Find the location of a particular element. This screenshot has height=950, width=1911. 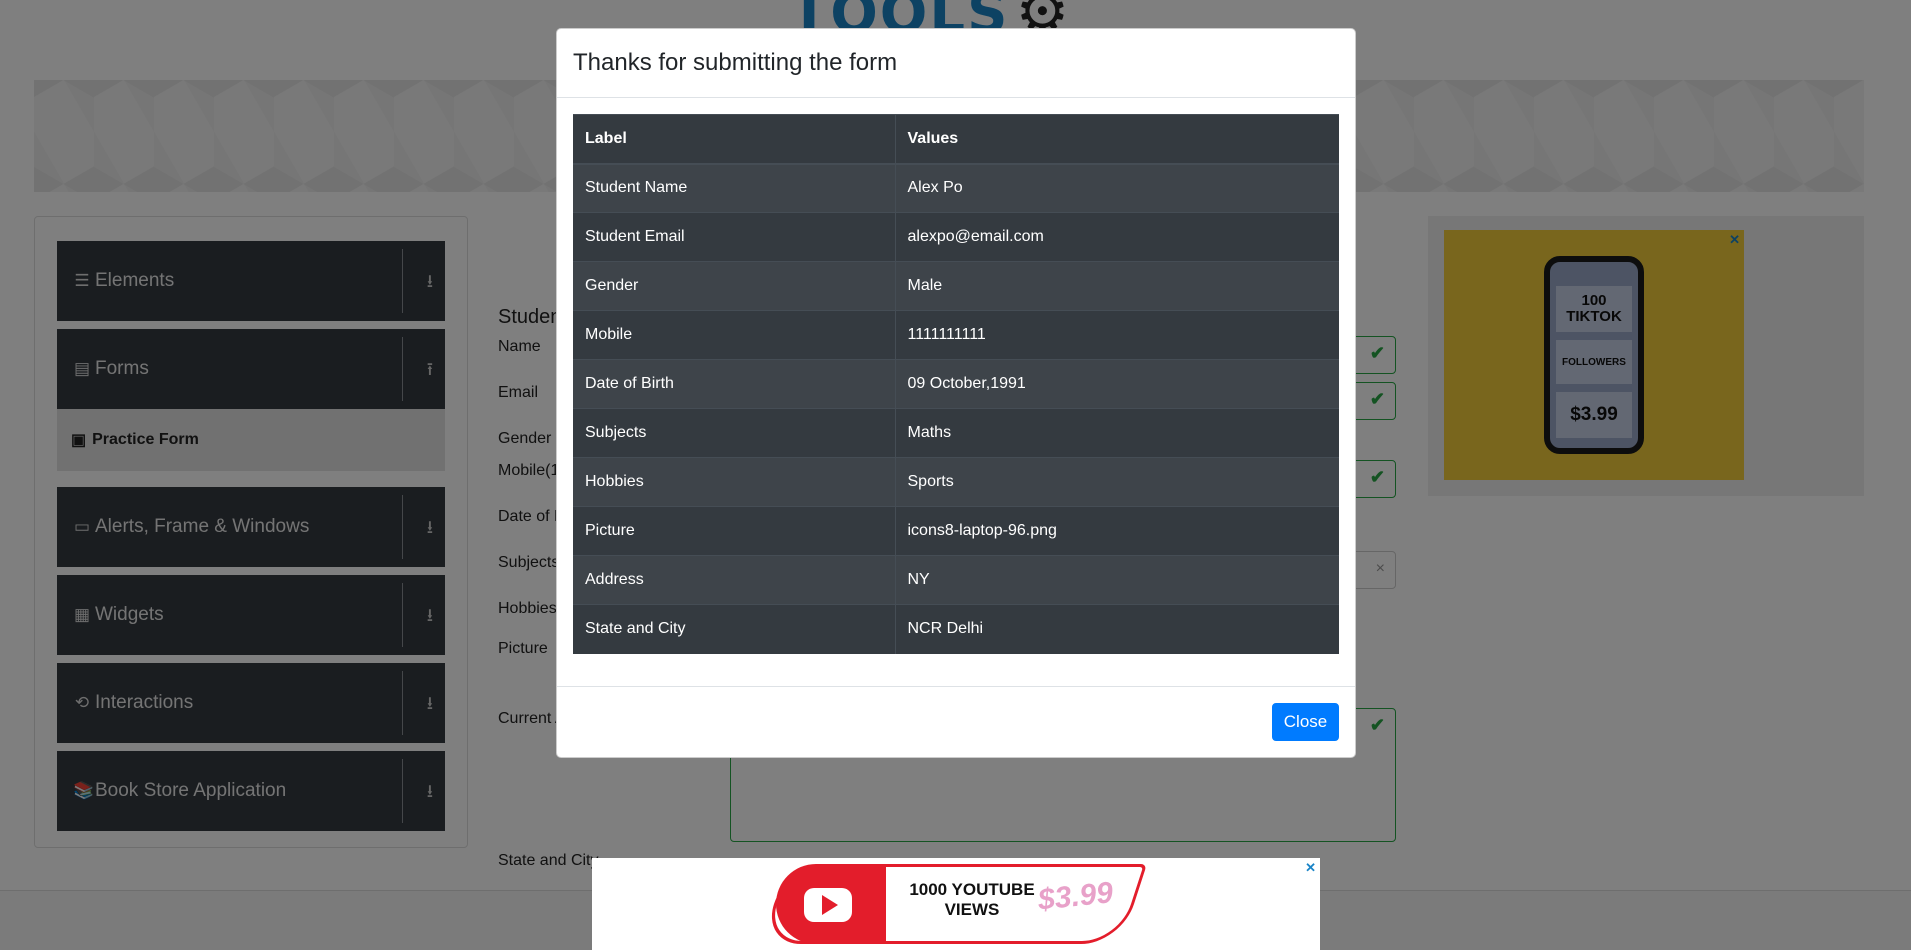

row-label: State and City is located at coordinates (734, 629).